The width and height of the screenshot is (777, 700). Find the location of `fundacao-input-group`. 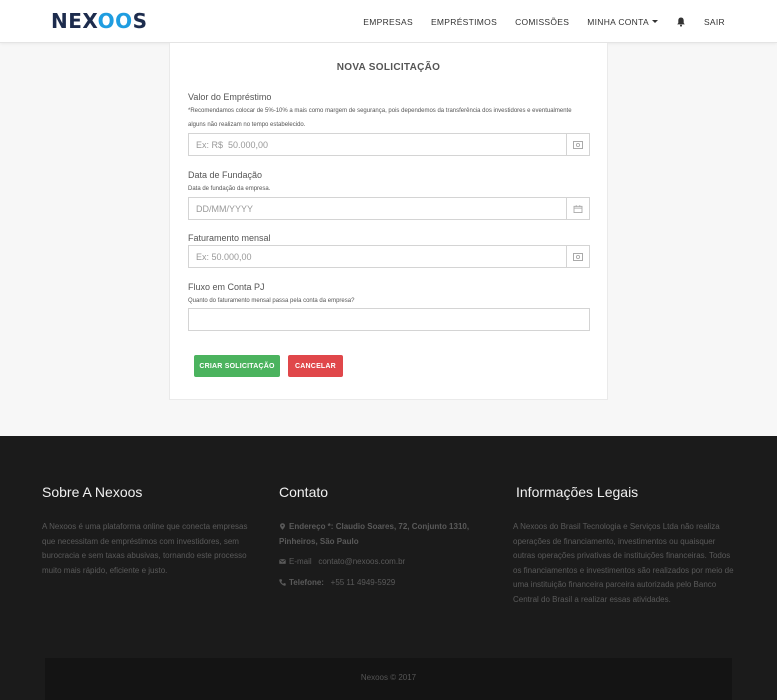

fundacao-input-group is located at coordinates (389, 208).